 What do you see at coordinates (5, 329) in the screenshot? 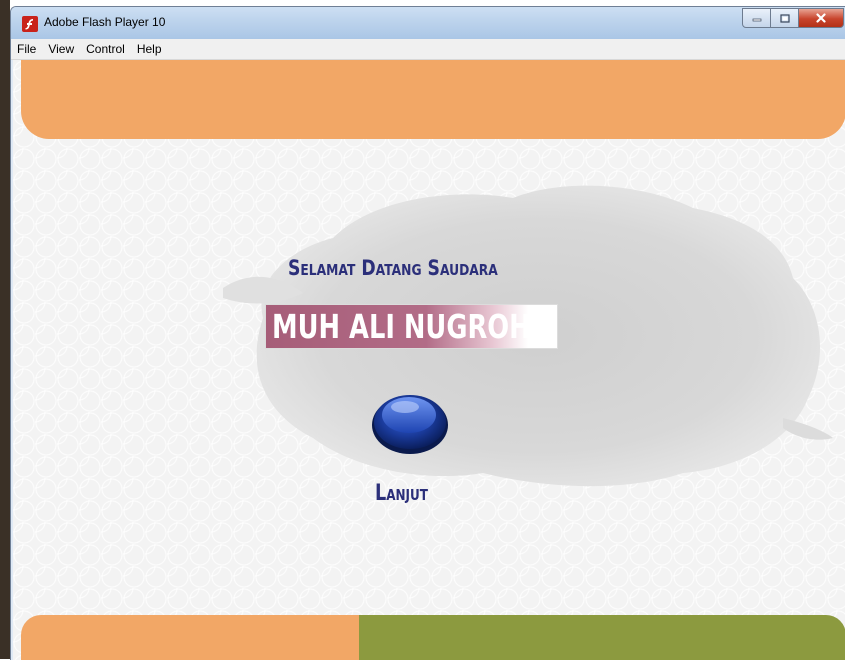
I see `desktop-edge` at bounding box center [5, 329].